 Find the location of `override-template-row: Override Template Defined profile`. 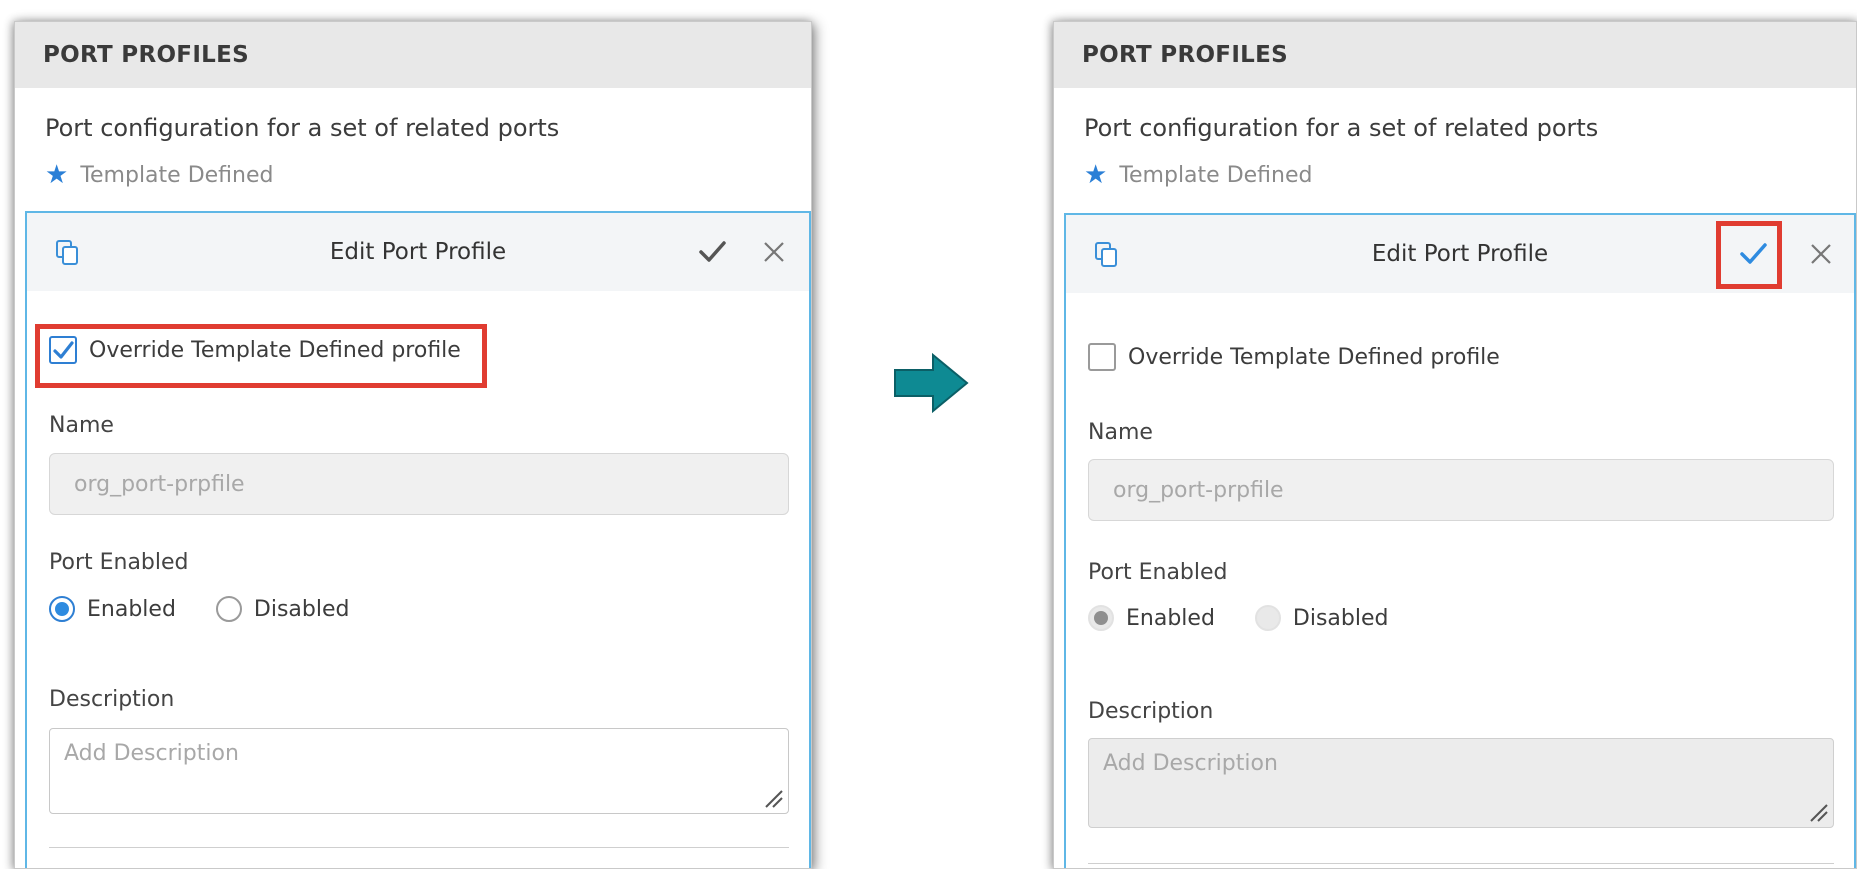

override-template-row: Override Template Defined profile is located at coordinates (1294, 357).